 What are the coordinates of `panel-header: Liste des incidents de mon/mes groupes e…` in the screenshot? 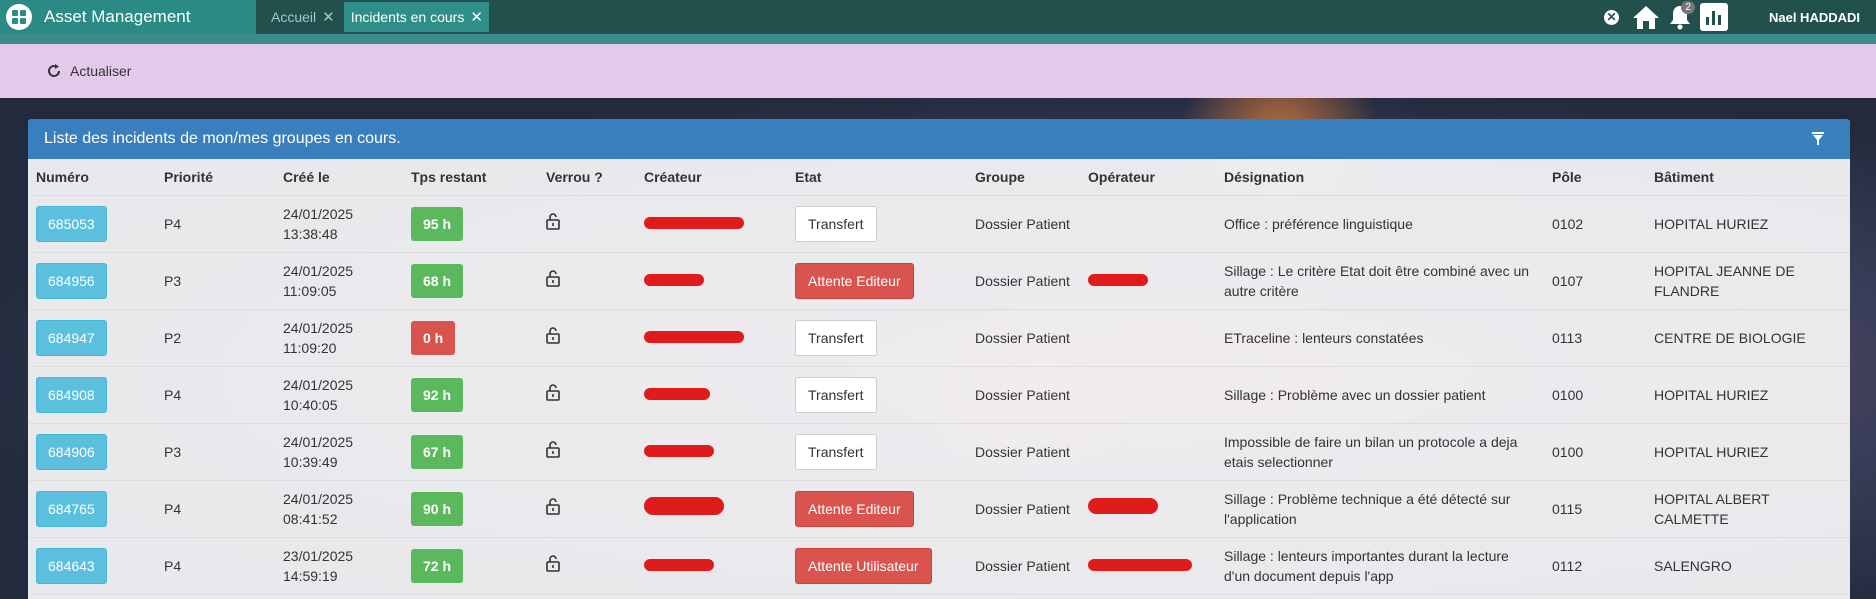 It's located at (939, 139).